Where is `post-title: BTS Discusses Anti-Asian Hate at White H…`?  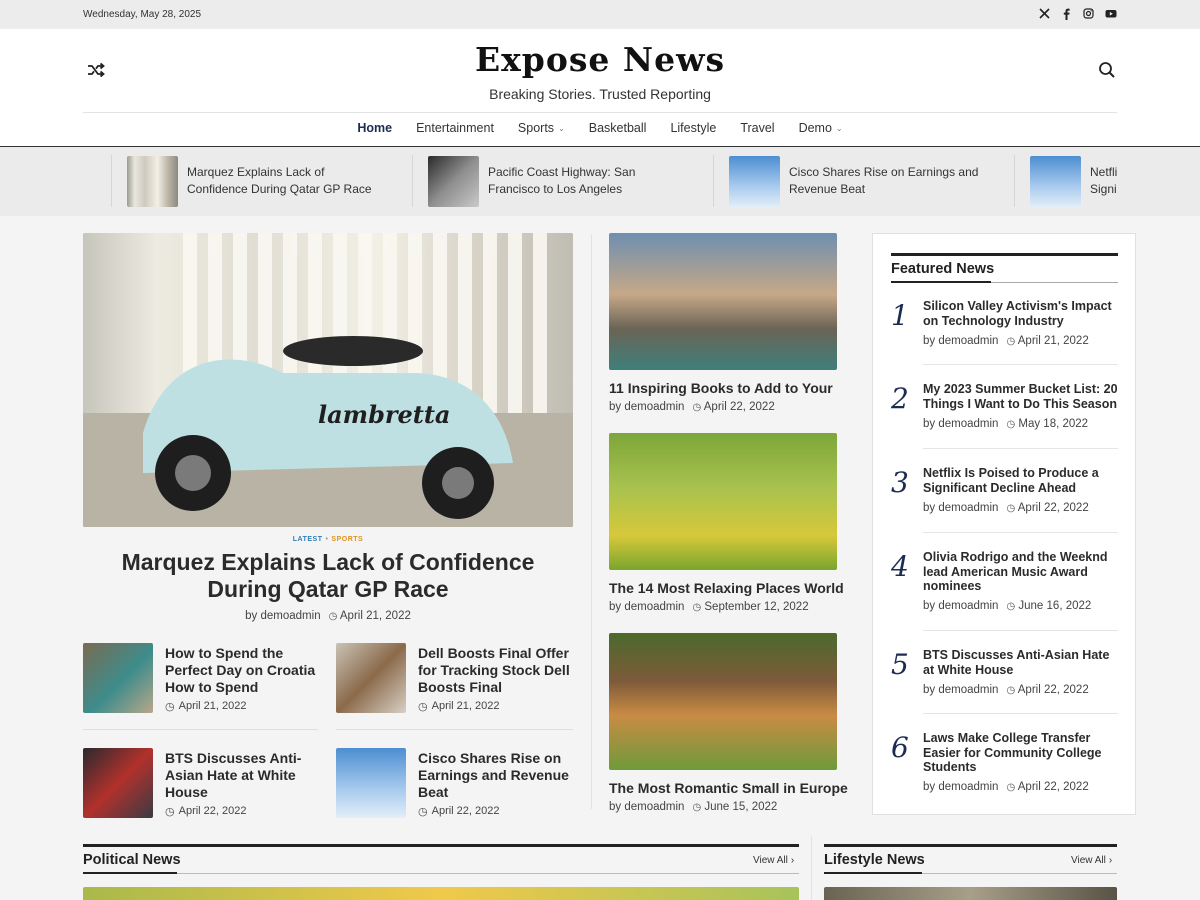
post-title: BTS Discusses Anti-Asian Hate at White H… is located at coordinates (244, 775).